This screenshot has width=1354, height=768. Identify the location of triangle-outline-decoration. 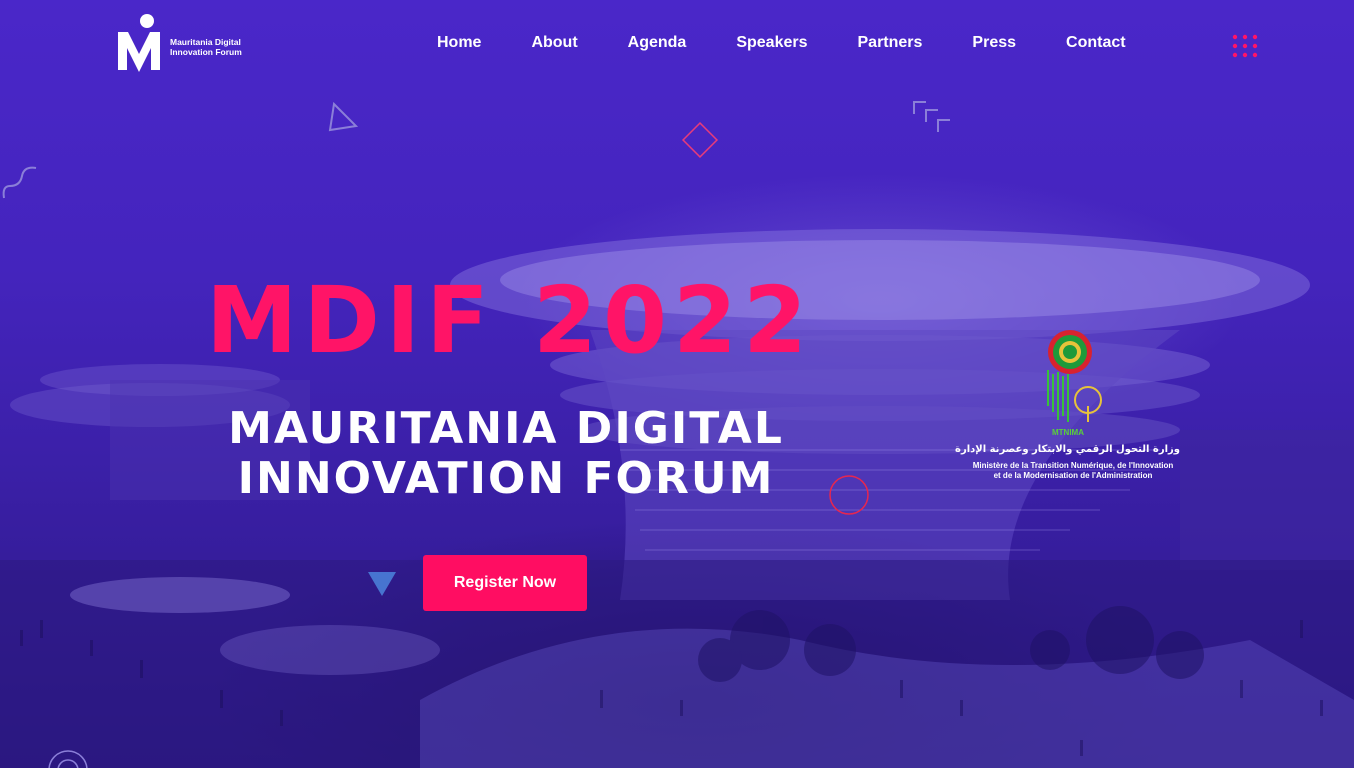
(343, 116).